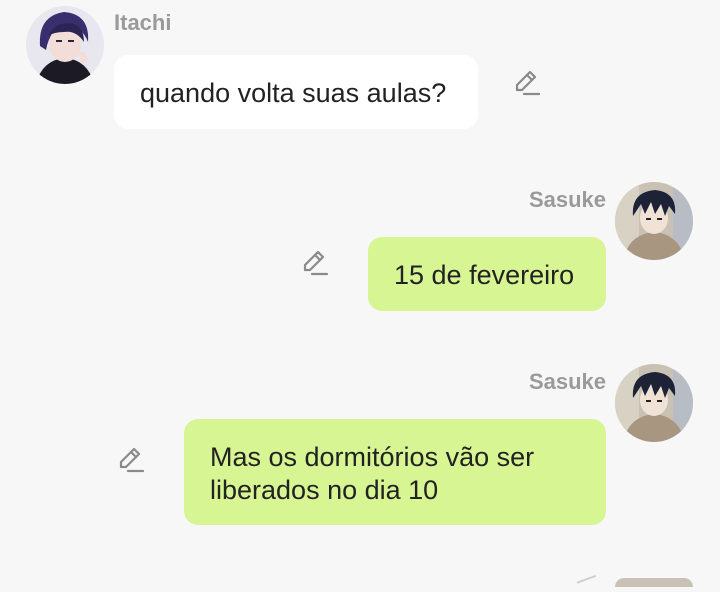 The image size is (720, 592). I want to click on message-bubble: 15 de fevereiro, so click(487, 274).